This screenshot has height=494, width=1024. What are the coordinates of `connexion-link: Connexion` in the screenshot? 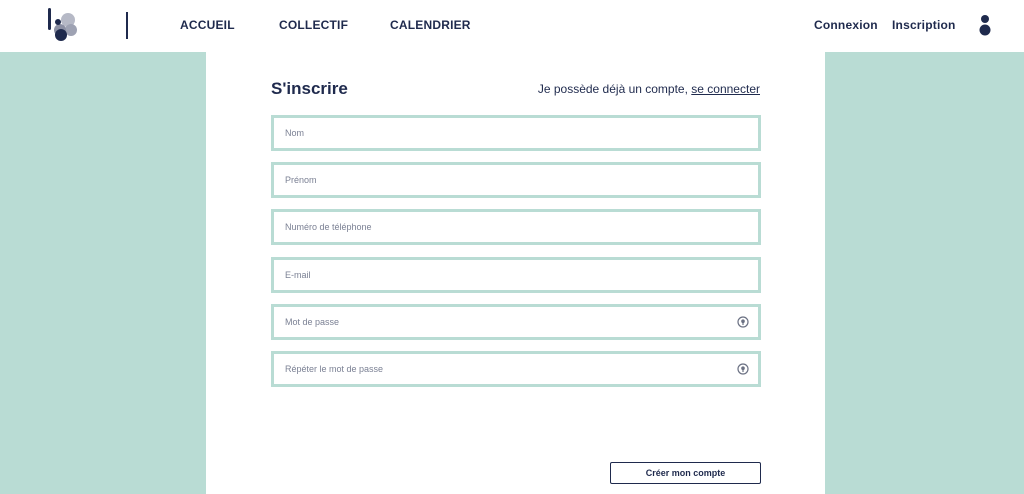 It's located at (846, 25).